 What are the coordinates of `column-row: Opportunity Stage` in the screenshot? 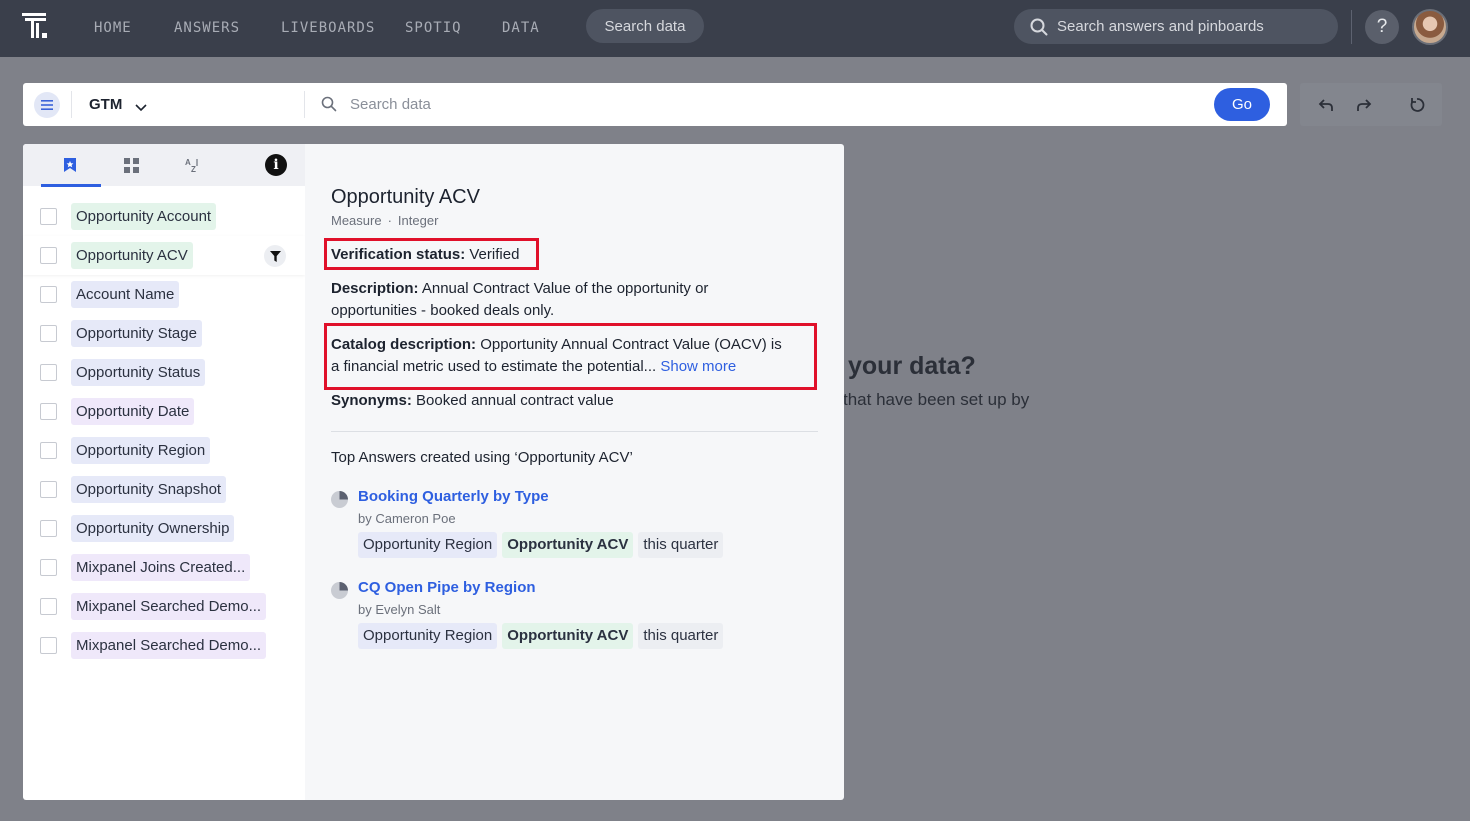 It's located at (164, 333).